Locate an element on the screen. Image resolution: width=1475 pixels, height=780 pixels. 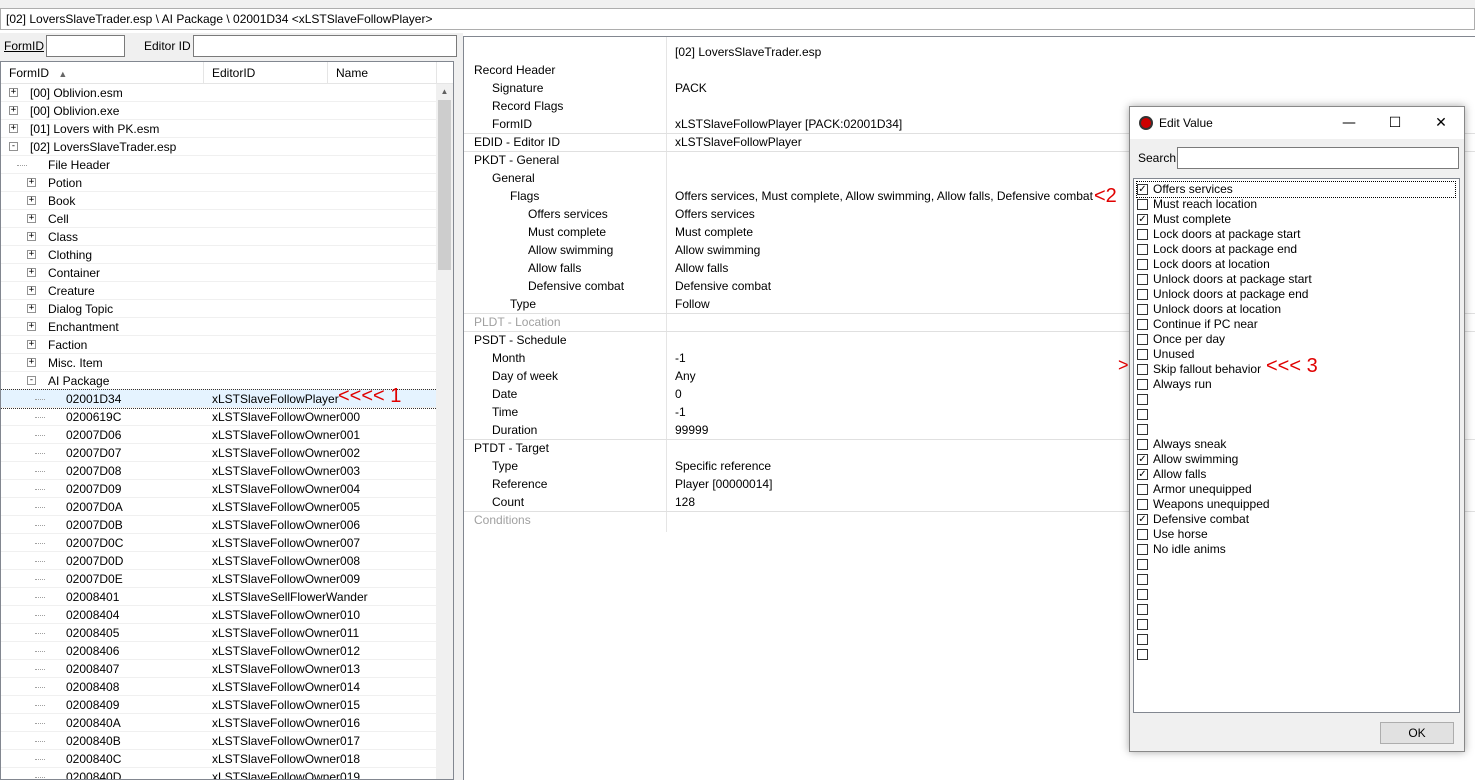
tree-row: 02008406 xLSTSlaveFollowOwner012 is located at coordinates (219, 651).